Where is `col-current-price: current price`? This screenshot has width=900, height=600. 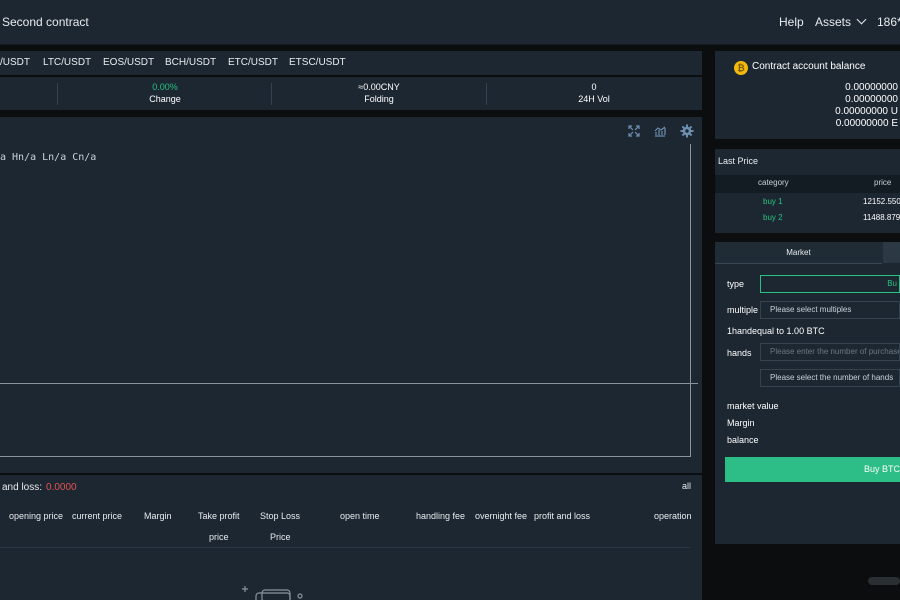 col-current-price: current price is located at coordinates (97, 516).